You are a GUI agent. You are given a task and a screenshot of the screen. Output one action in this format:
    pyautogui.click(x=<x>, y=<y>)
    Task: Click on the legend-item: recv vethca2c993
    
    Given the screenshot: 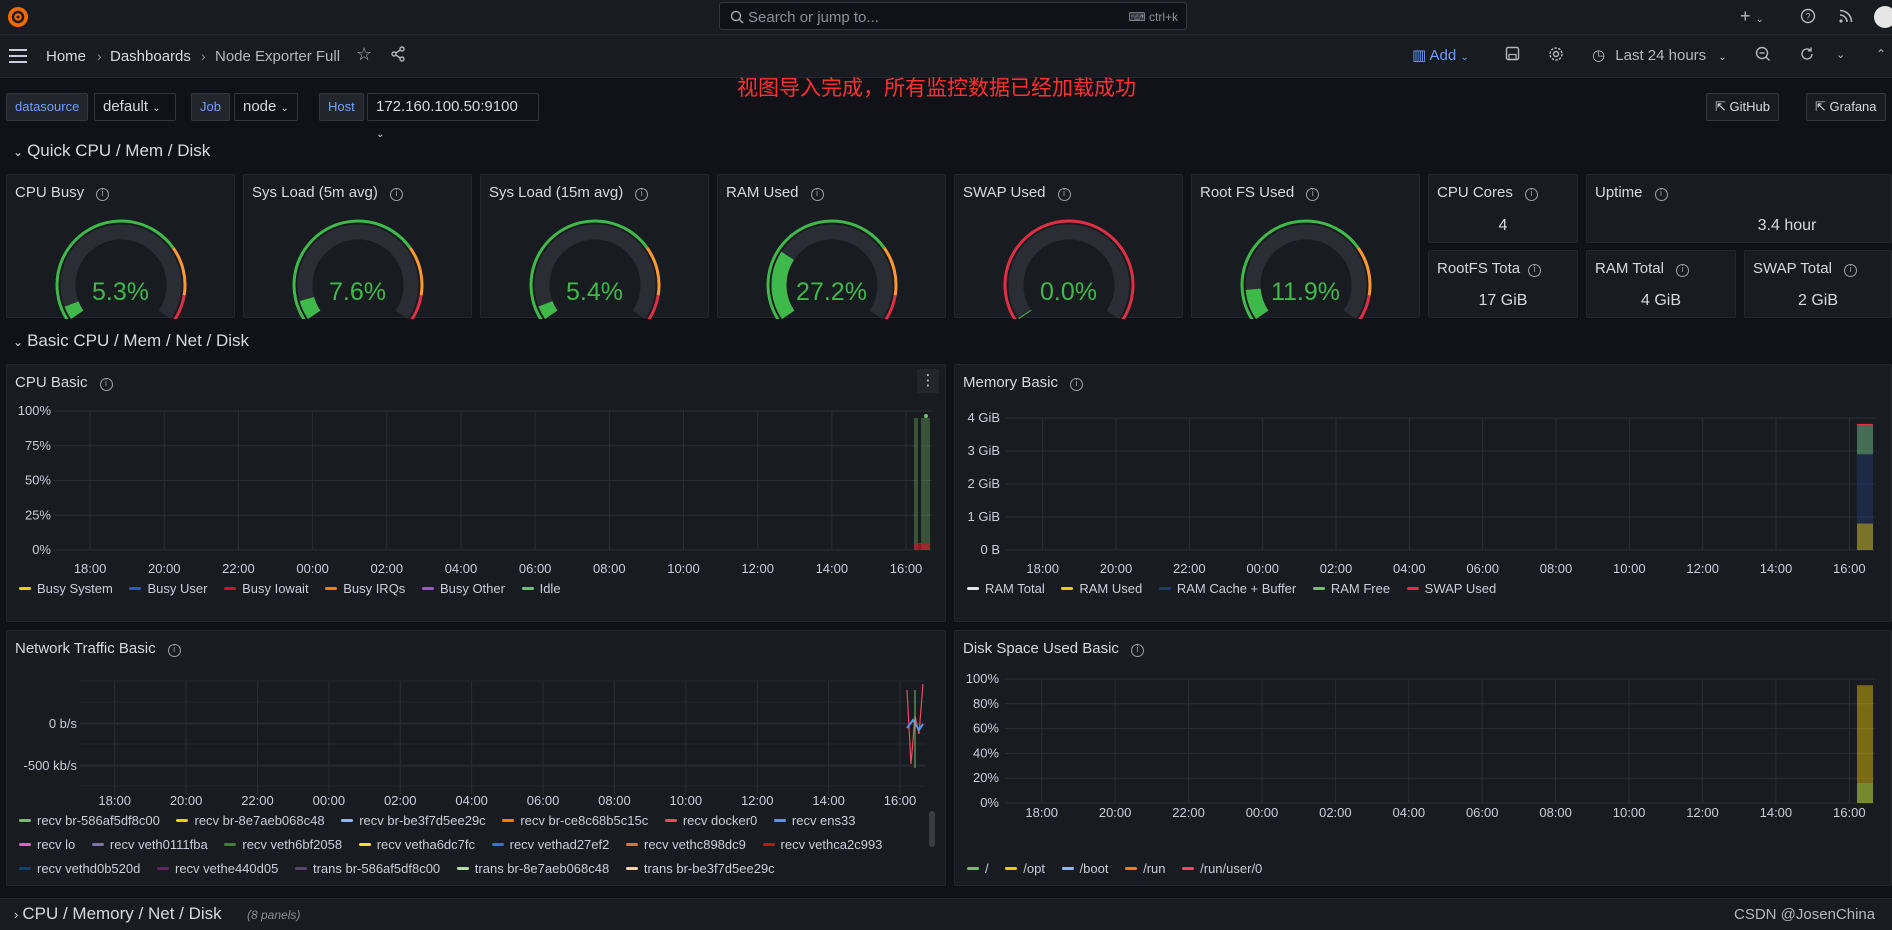 What is the action you would take?
    pyautogui.click(x=822, y=844)
    